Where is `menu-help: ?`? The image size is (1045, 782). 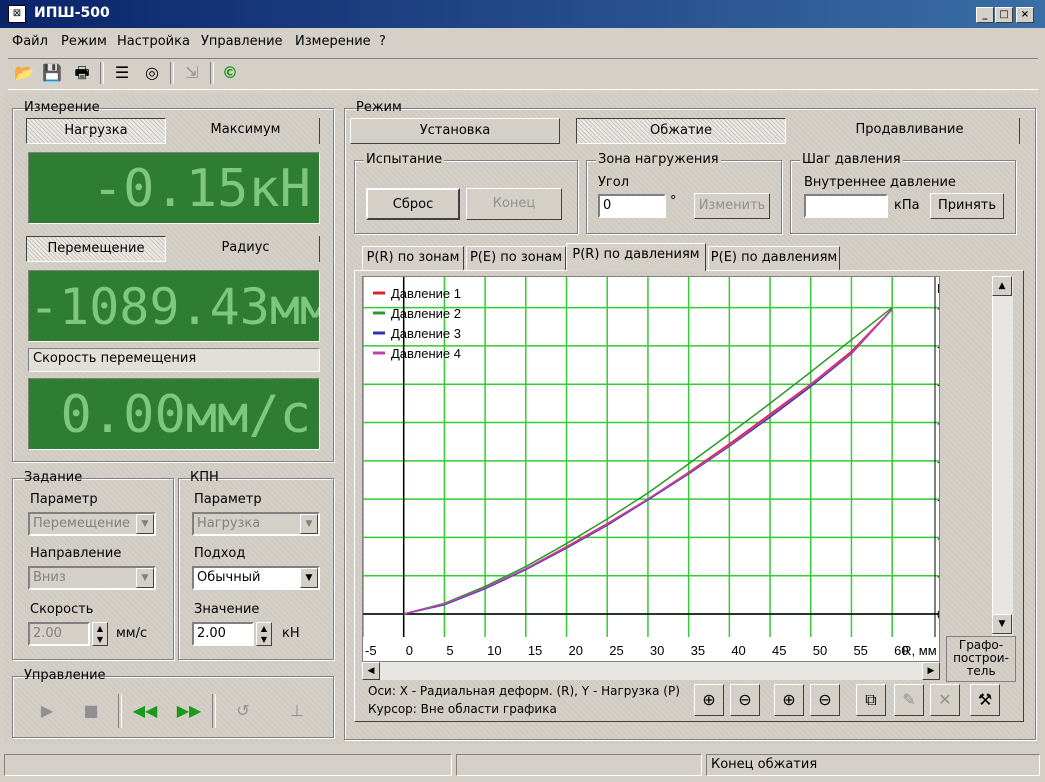 menu-help: ? is located at coordinates (382, 41).